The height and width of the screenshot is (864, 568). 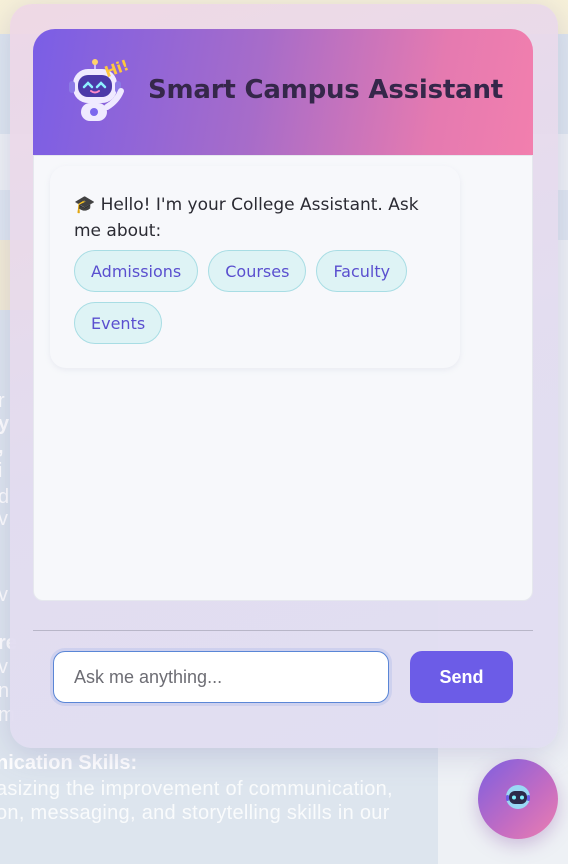 What do you see at coordinates (2, 447) in the screenshot?
I see `bg-line-fragment: ,` at bounding box center [2, 447].